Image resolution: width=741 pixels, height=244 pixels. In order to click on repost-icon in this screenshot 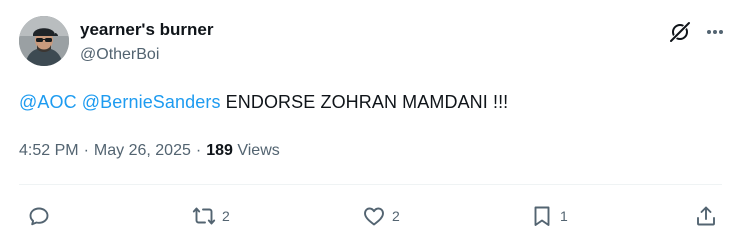, I will do `click(204, 216)`.